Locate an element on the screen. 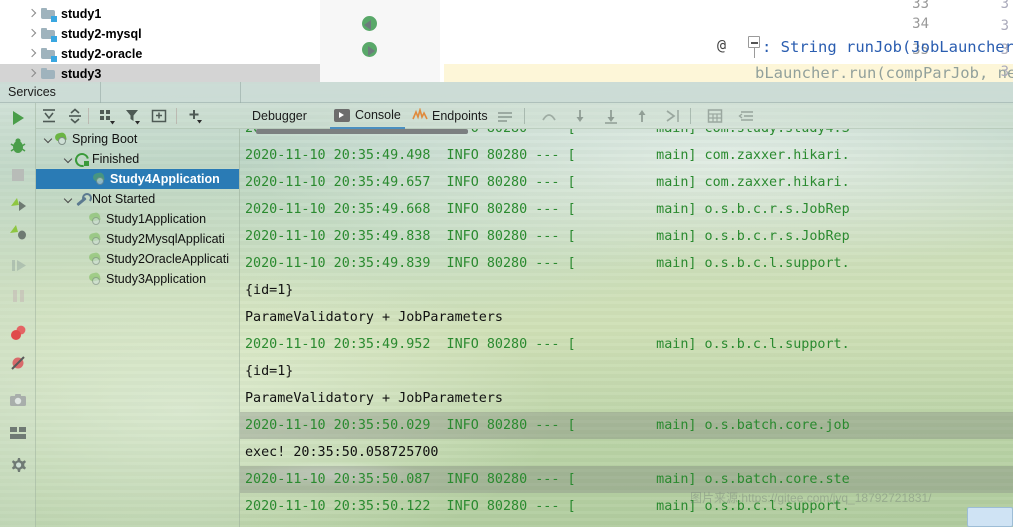 This screenshot has height=527, width=1013. console-tab-bar: Debugger Console Endpoints is located at coordinates (626, 116).